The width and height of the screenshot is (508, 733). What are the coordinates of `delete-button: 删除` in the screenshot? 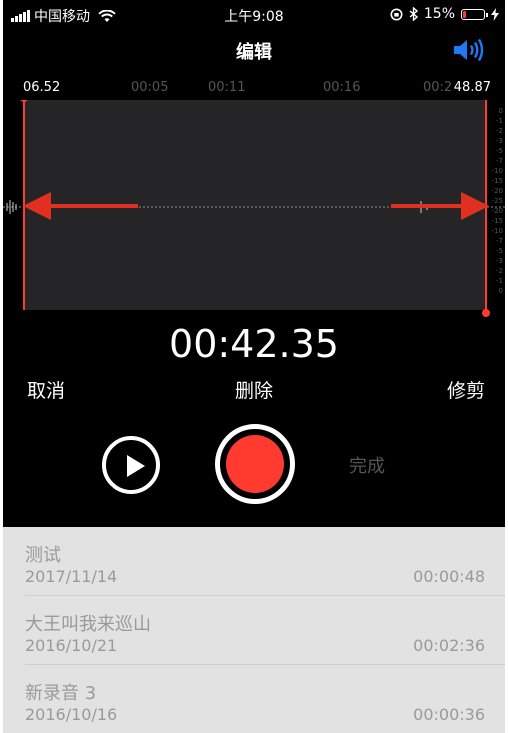 It's located at (254, 389).